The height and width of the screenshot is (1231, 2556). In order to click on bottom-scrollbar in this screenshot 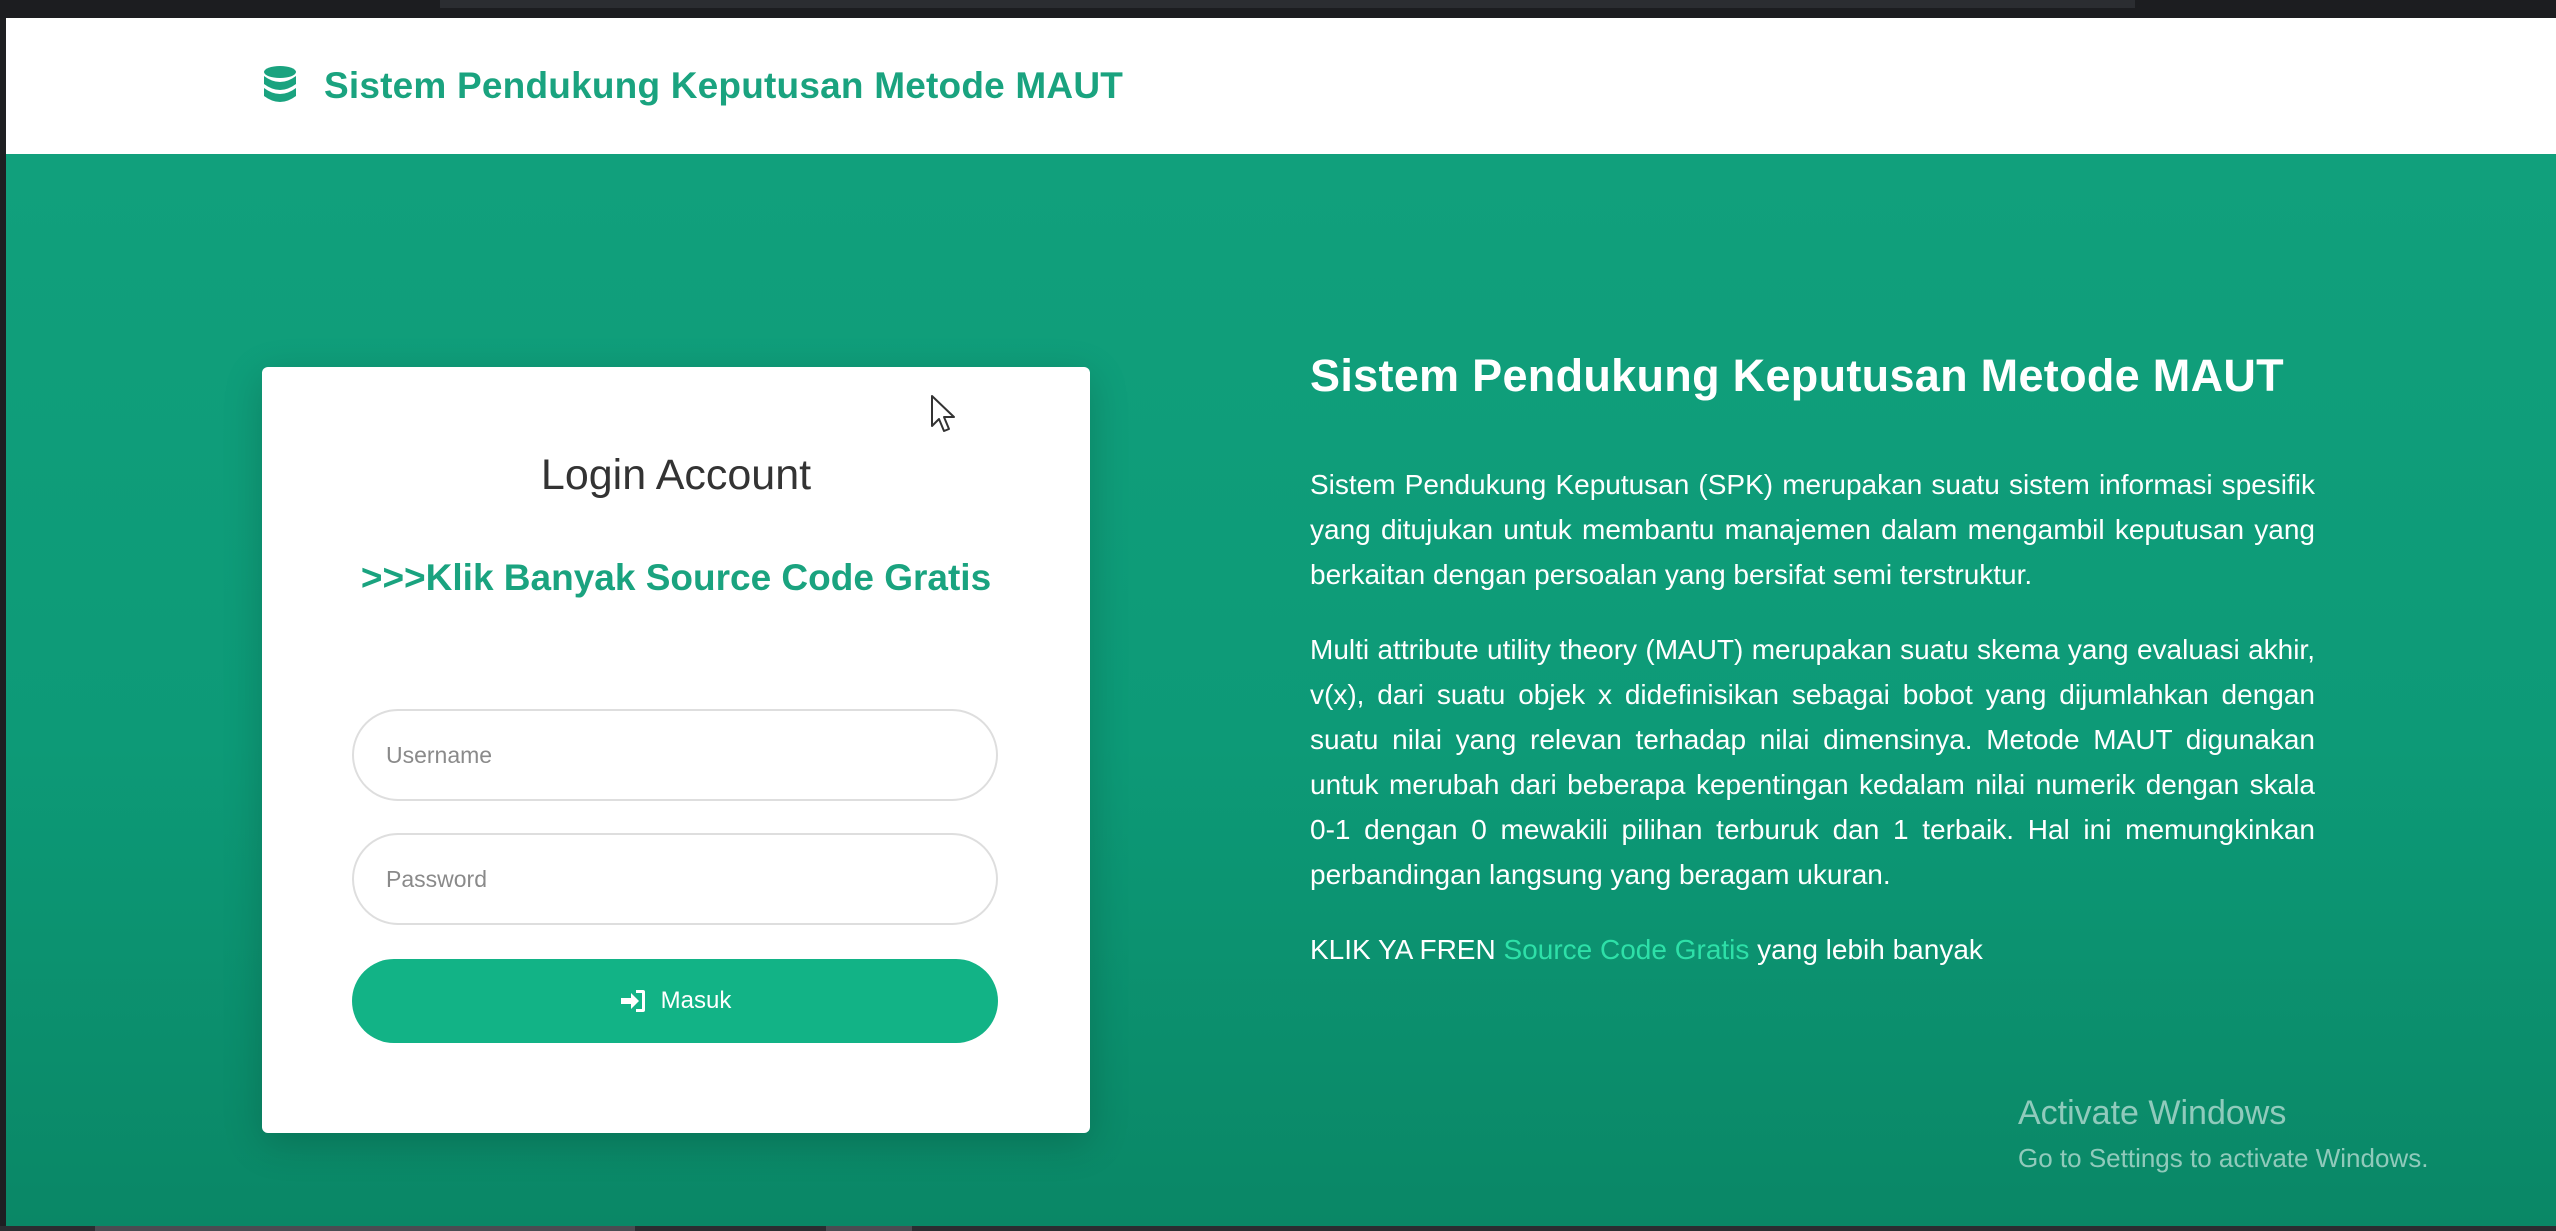, I will do `click(1278, 1228)`.